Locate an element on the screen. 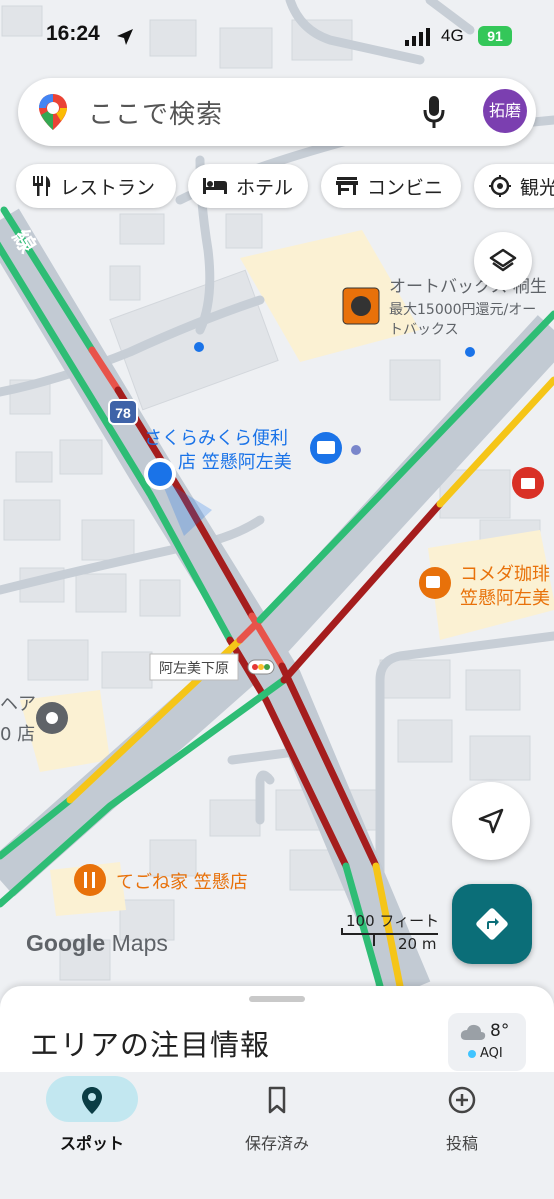 The height and width of the screenshot is (1199, 554). signal-icon is located at coordinates (417, 37).